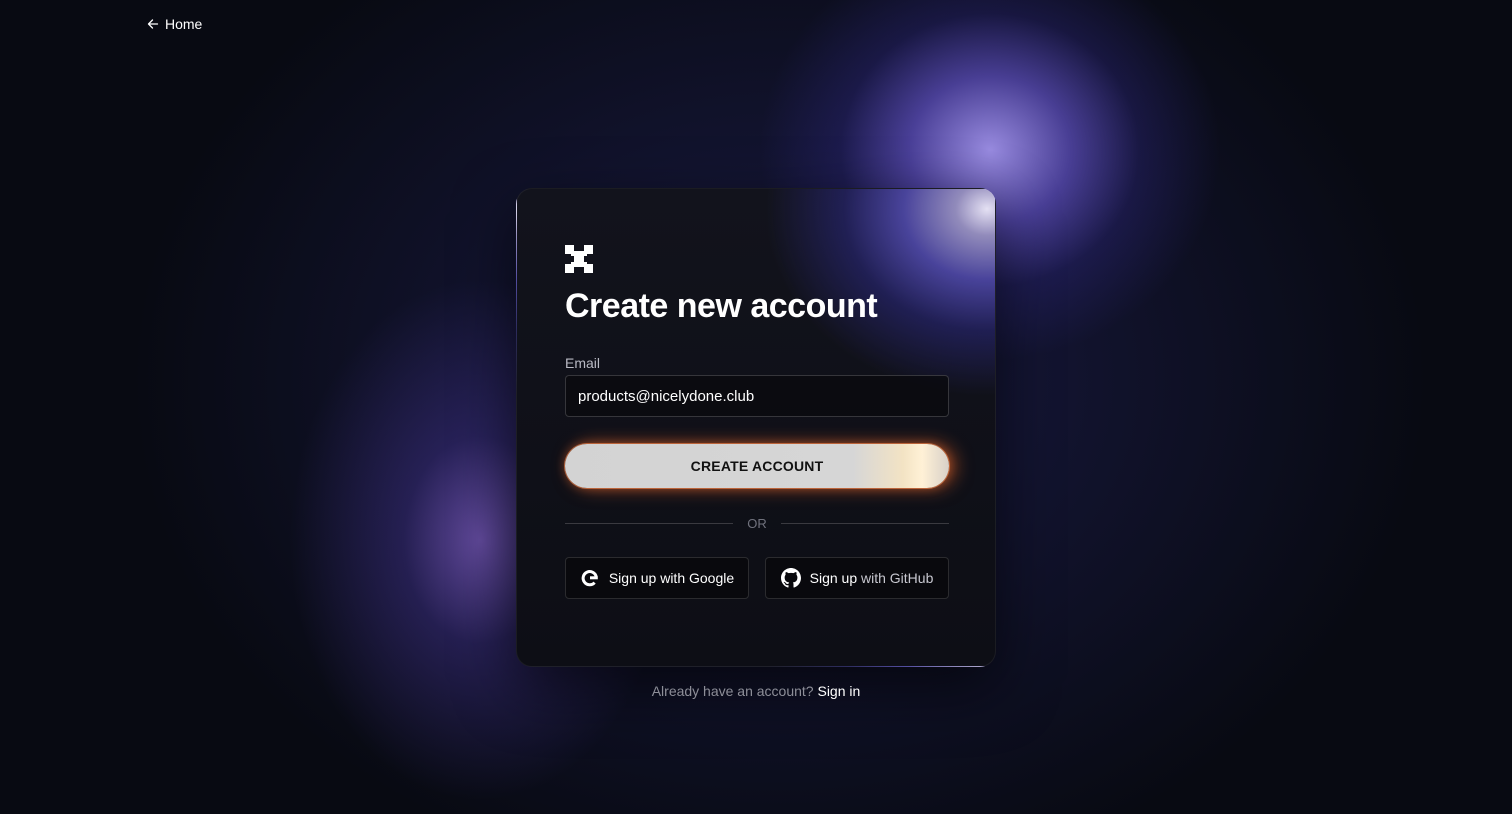 The width and height of the screenshot is (1512, 814). Describe the element at coordinates (184, 24) in the screenshot. I see `home-link-label: Home` at that location.